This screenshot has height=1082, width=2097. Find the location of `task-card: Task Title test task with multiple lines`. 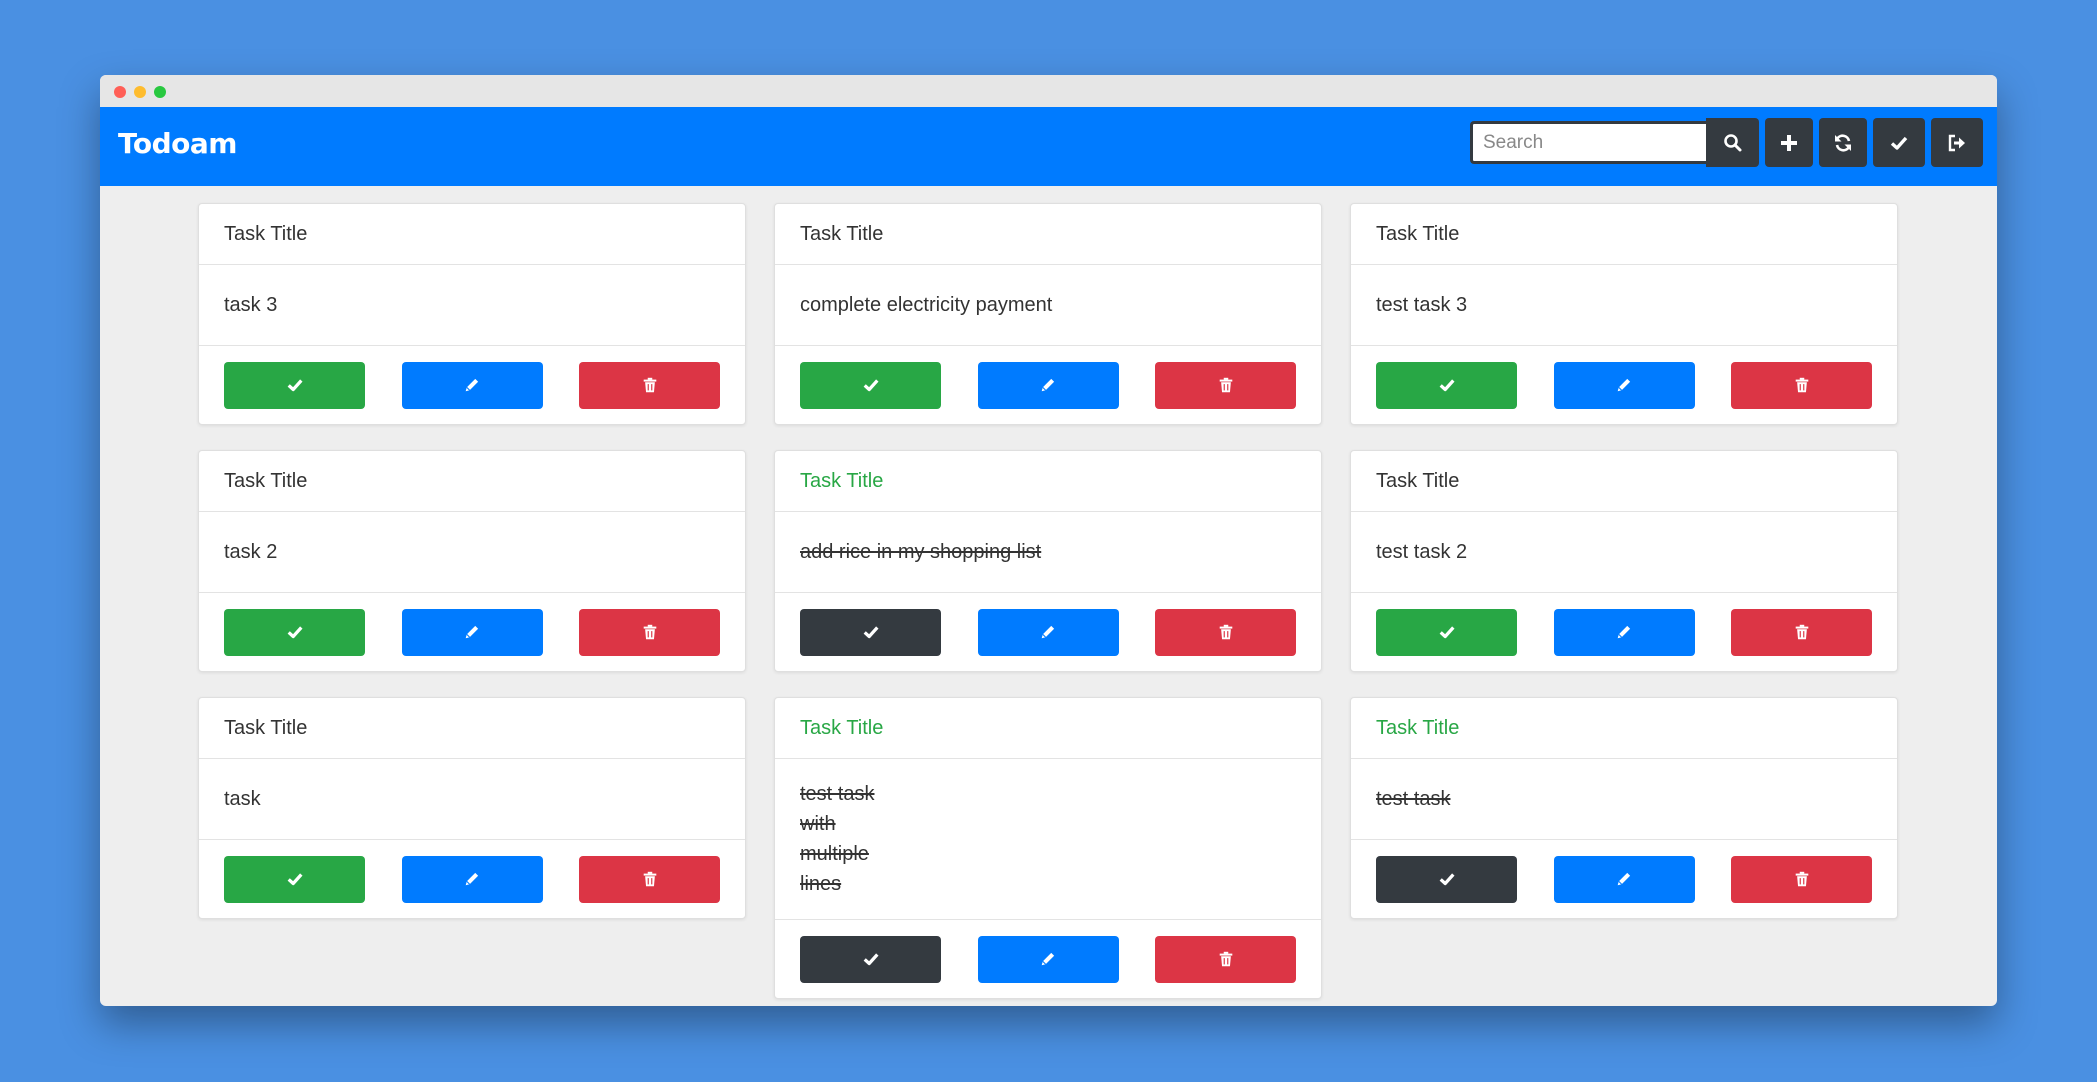

task-card: Task Title test task with multiple lines is located at coordinates (1048, 848).